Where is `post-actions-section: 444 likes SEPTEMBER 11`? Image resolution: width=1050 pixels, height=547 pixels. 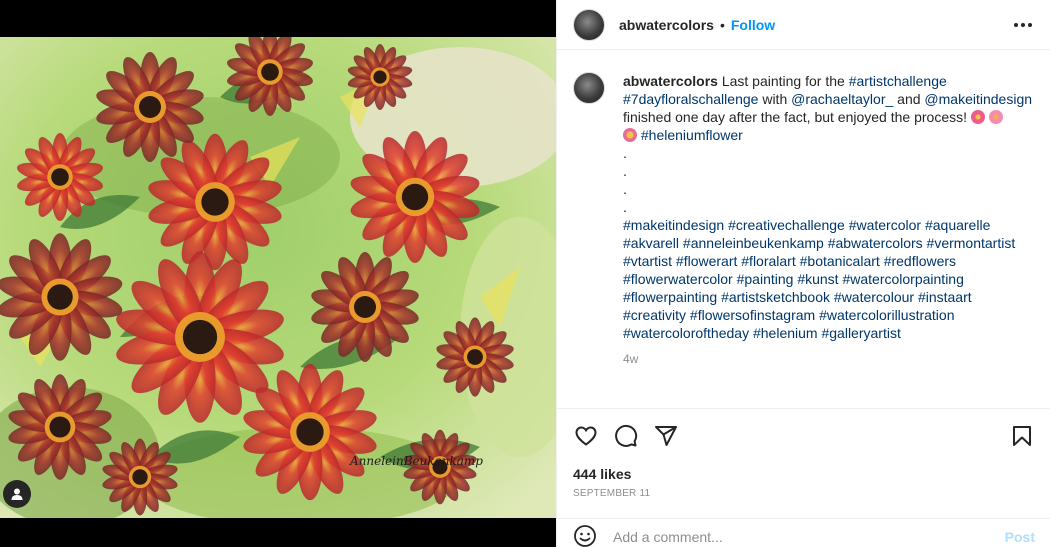
post-actions-section: 444 likes SEPTEMBER 11 is located at coordinates (803, 453).